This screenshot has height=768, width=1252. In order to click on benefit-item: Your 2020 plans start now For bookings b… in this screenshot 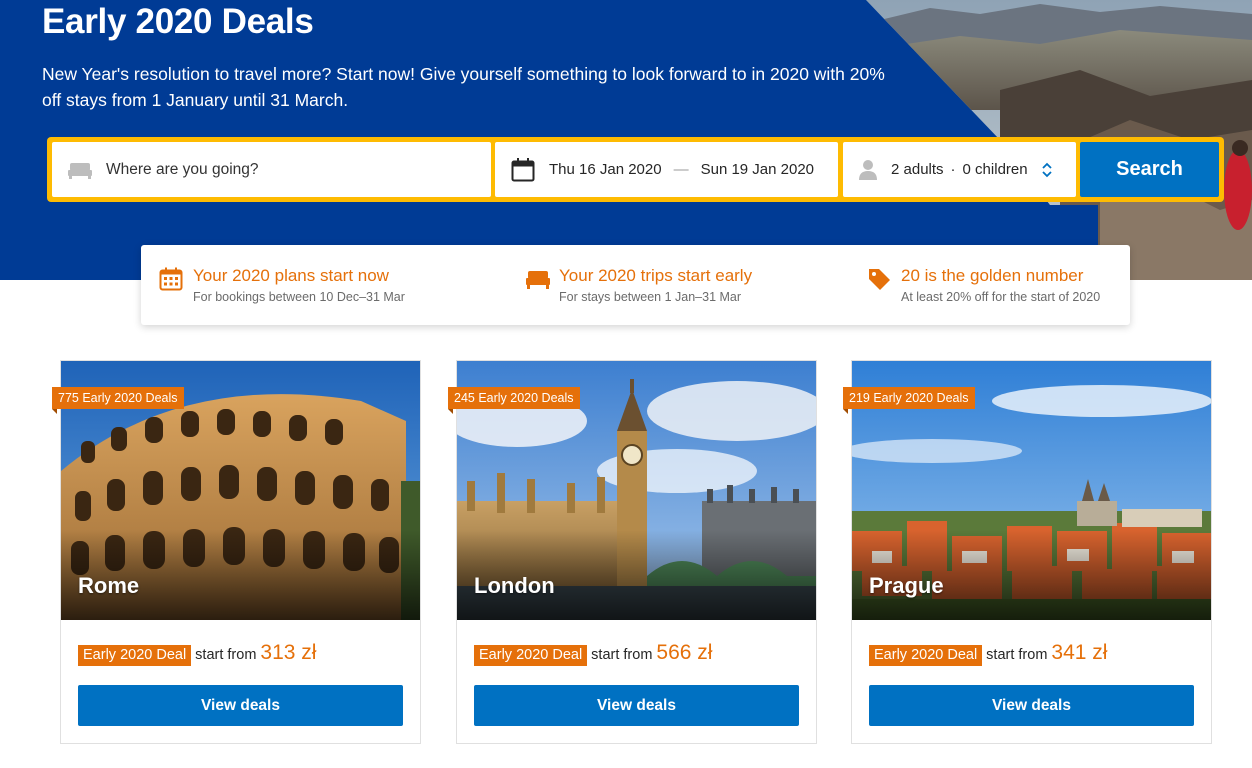, I will do `click(282, 286)`.